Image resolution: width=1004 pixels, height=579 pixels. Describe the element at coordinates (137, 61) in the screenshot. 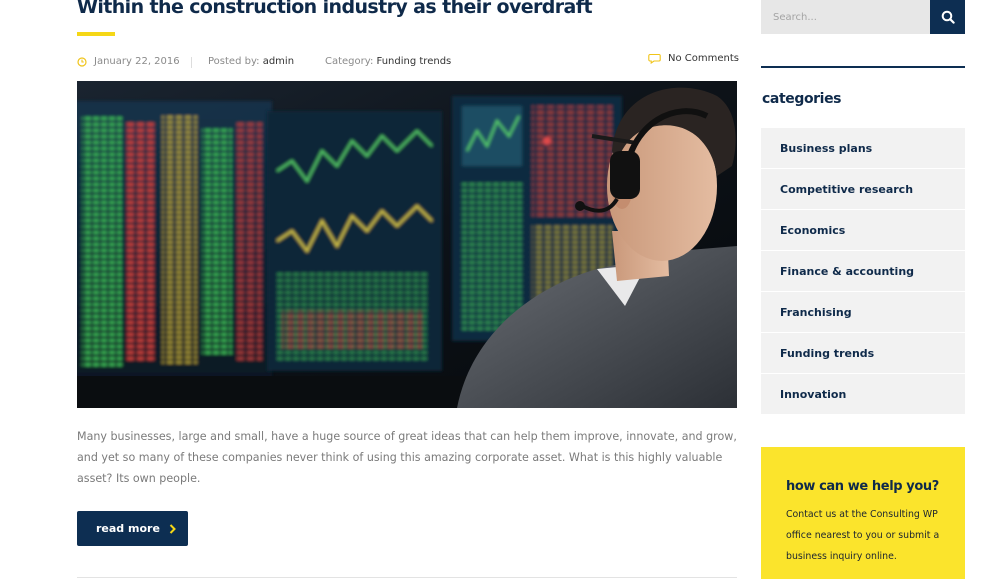

I see `post-date-text: January 22, 2016` at that location.